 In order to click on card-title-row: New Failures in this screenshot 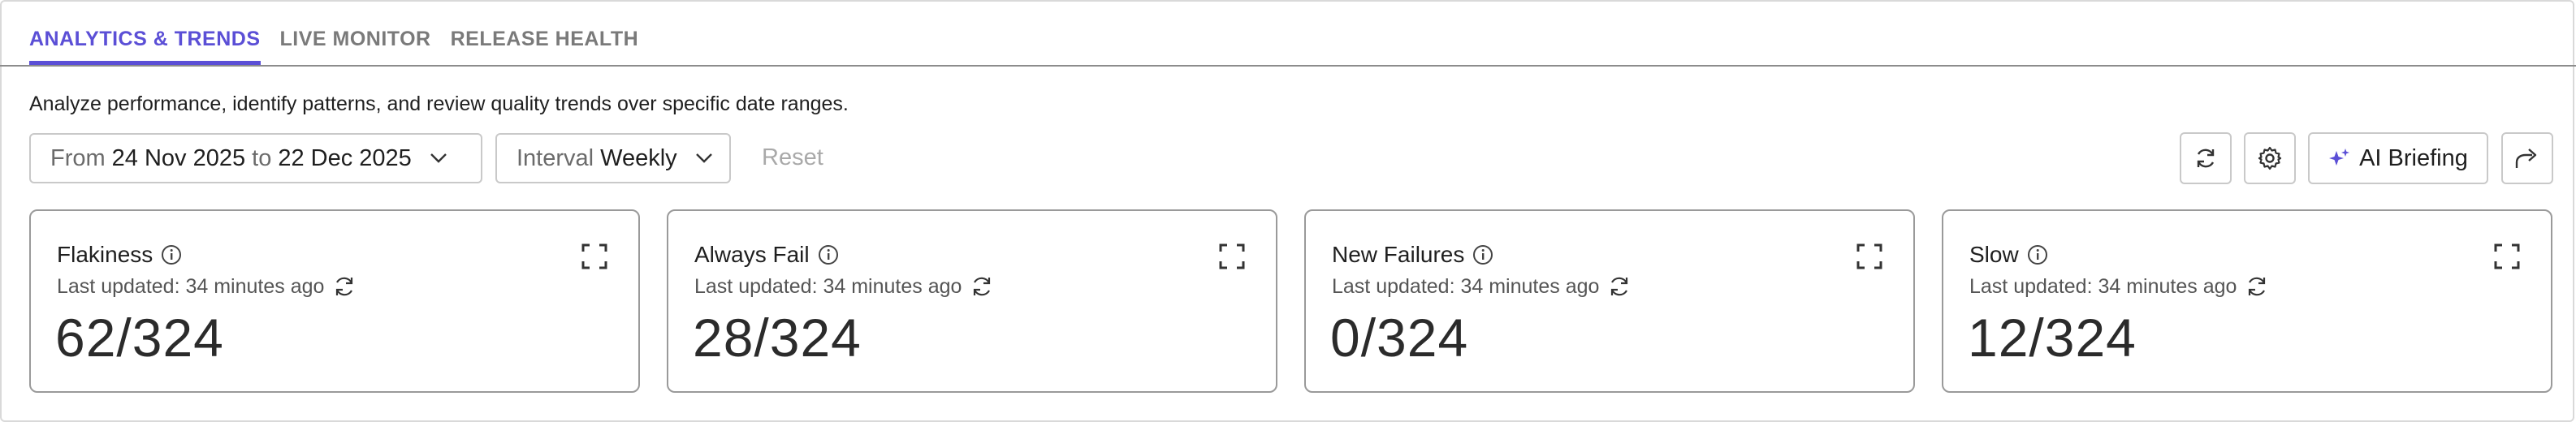, I will do `click(1413, 255)`.